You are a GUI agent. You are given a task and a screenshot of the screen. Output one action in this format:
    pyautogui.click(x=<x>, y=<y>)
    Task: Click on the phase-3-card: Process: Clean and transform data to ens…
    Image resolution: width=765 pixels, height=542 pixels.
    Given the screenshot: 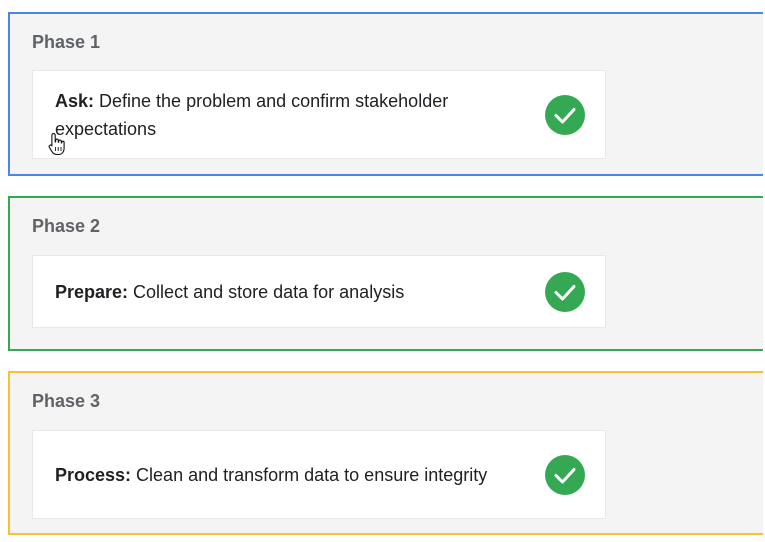 What is the action you would take?
    pyautogui.click(x=319, y=474)
    